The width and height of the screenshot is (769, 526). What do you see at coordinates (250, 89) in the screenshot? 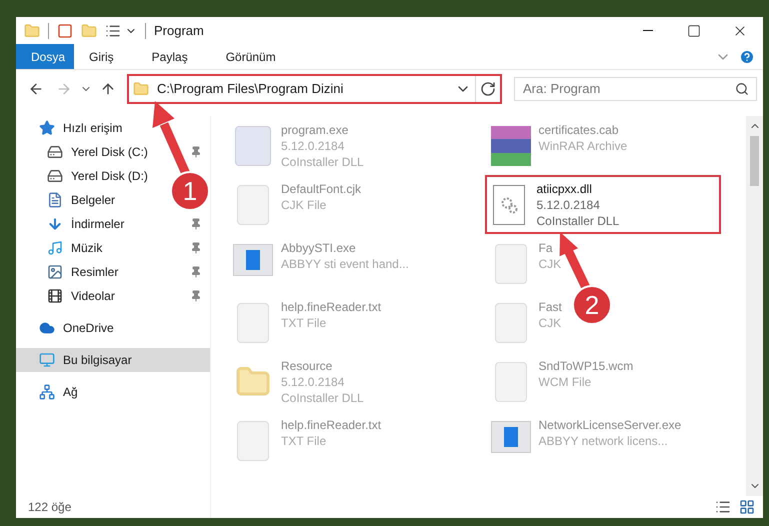
I see `address-path: C:\Program Files\Program Dizini` at bounding box center [250, 89].